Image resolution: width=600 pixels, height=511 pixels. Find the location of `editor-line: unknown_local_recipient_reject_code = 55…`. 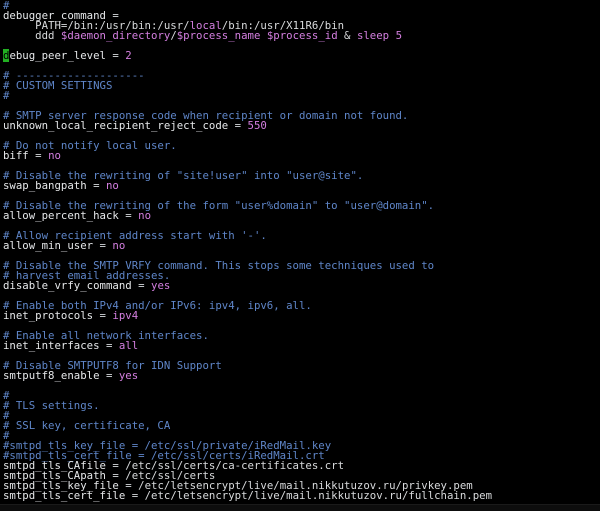

editor-line: unknown_local_recipient_reject_code = 55… is located at coordinates (301, 125).